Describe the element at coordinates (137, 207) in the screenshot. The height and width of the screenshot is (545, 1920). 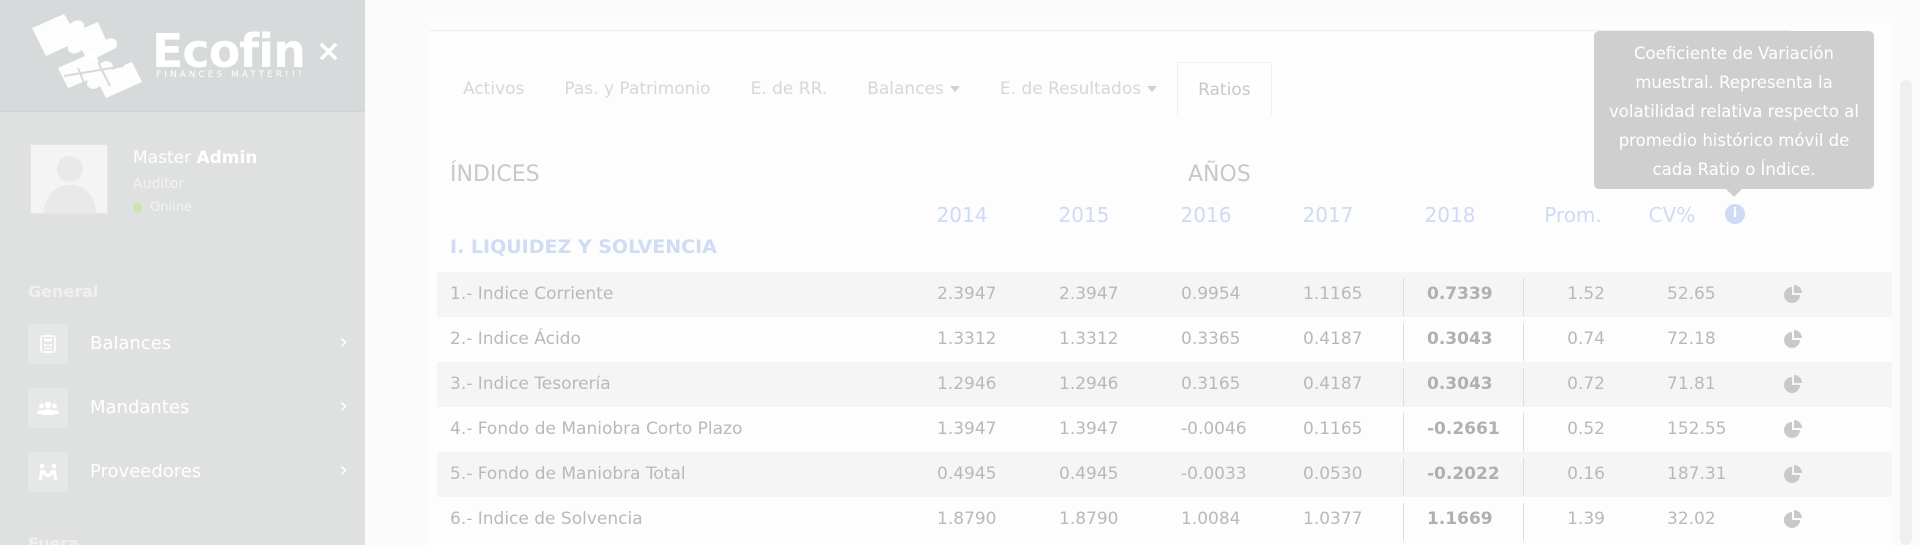
I see `online-dot-icon` at that location.